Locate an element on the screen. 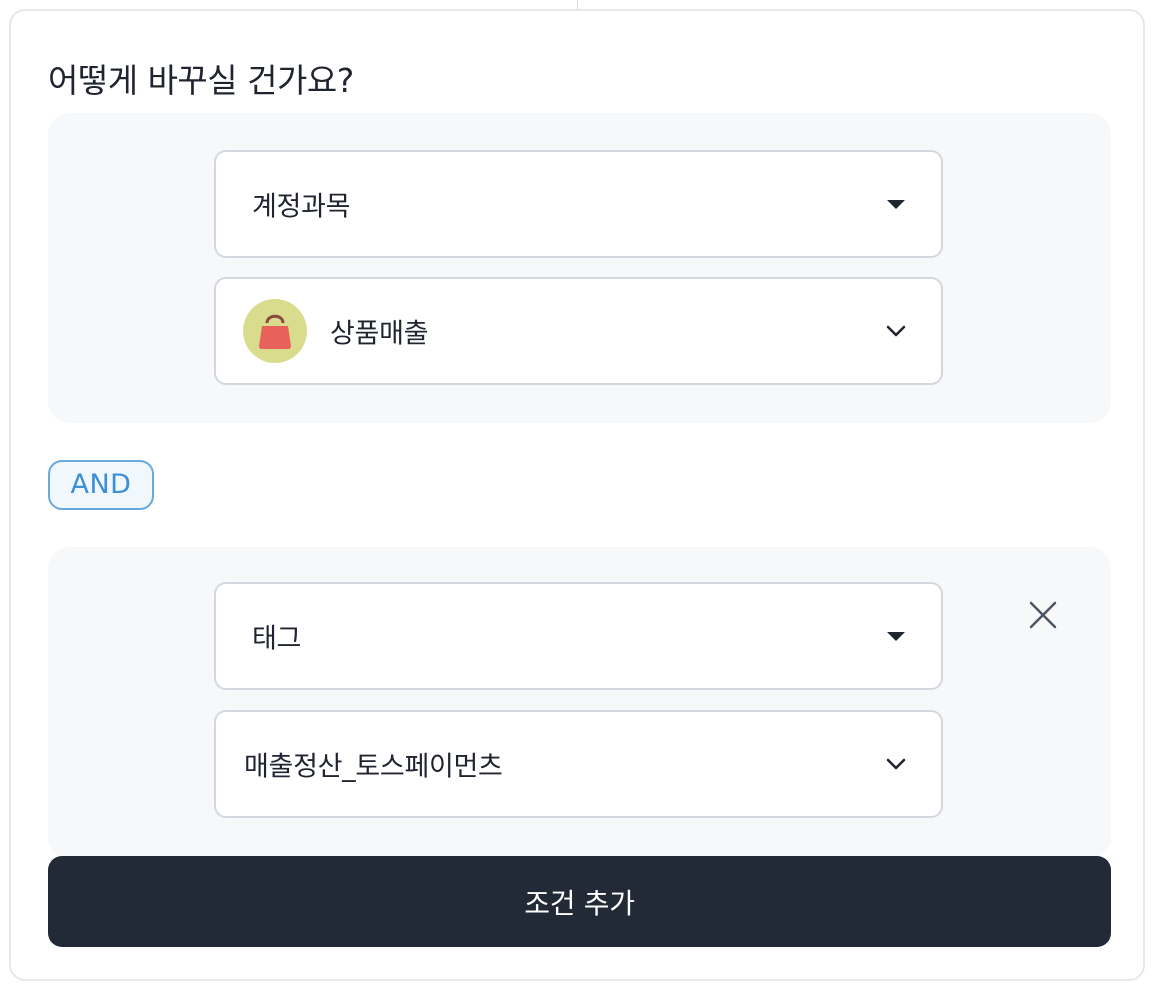 This screenshot has height=992, width=1156. field-select-label: 계정과목 is located at coordinates (301, 207).